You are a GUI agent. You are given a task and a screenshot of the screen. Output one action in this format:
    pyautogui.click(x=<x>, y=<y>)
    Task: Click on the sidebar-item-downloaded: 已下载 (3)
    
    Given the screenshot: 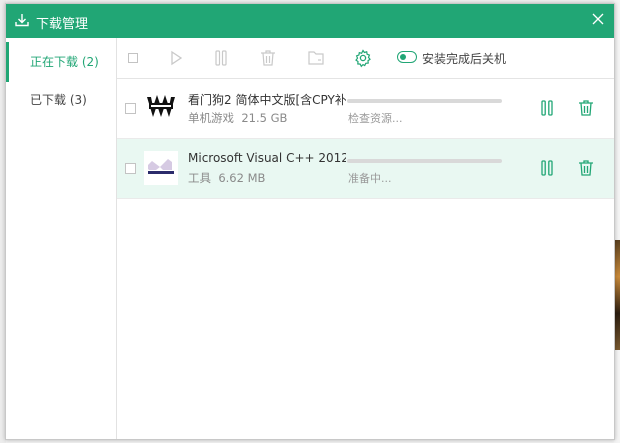 What is the action you would take?
    pyautogui.click(x=61, y=100)
    